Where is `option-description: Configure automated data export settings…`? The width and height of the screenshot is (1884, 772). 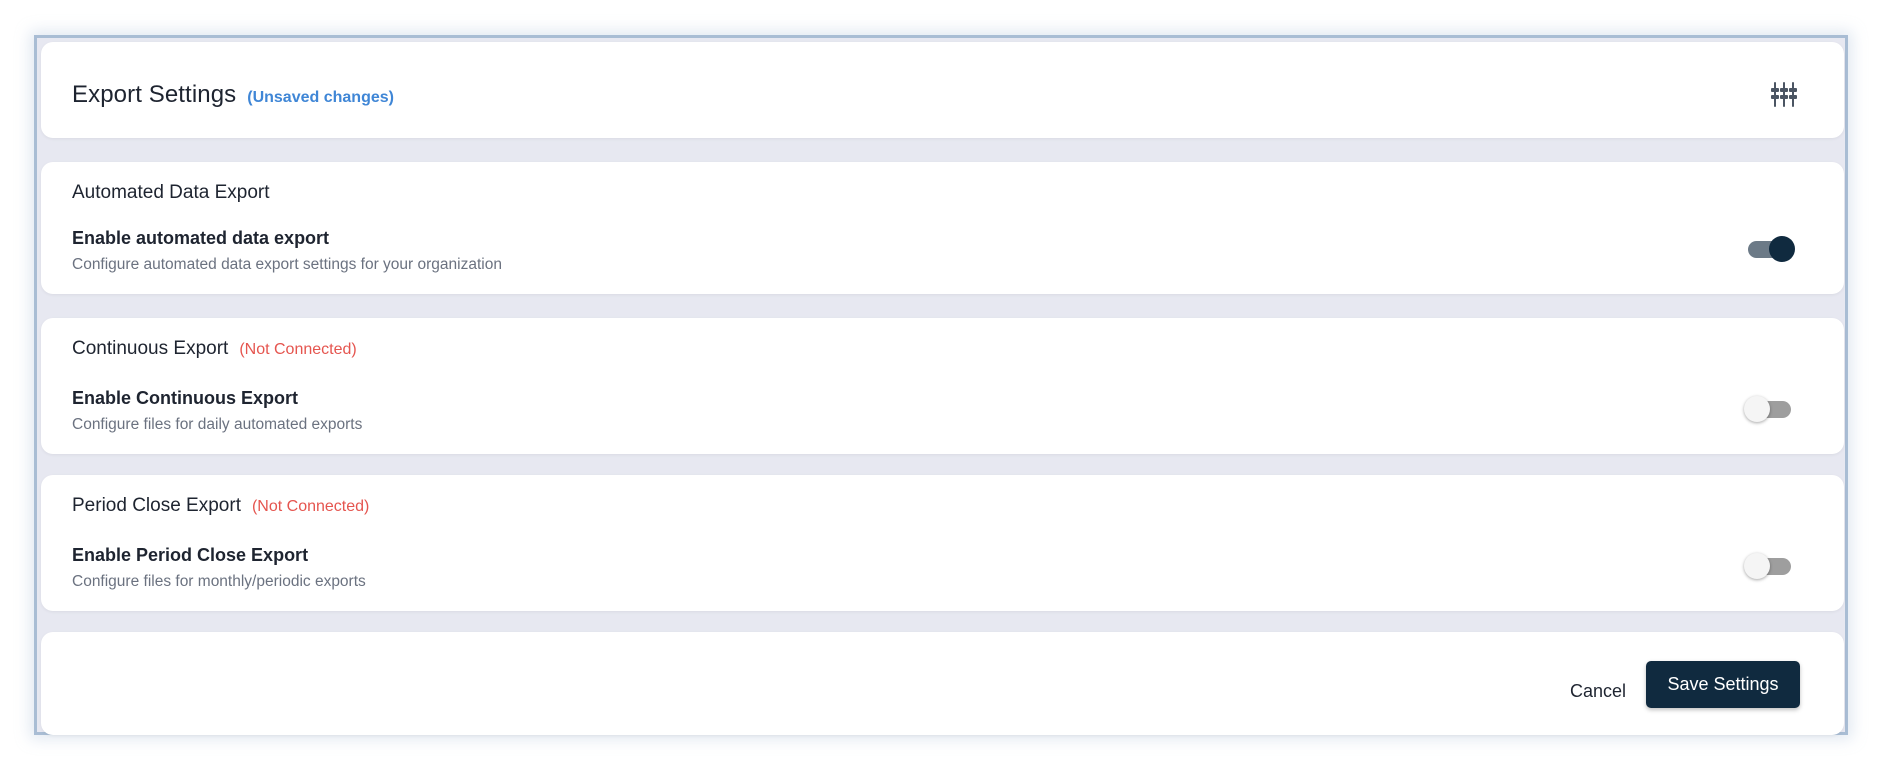 option-description: Configure automated data export settings… is located at coordinates (287, 264).